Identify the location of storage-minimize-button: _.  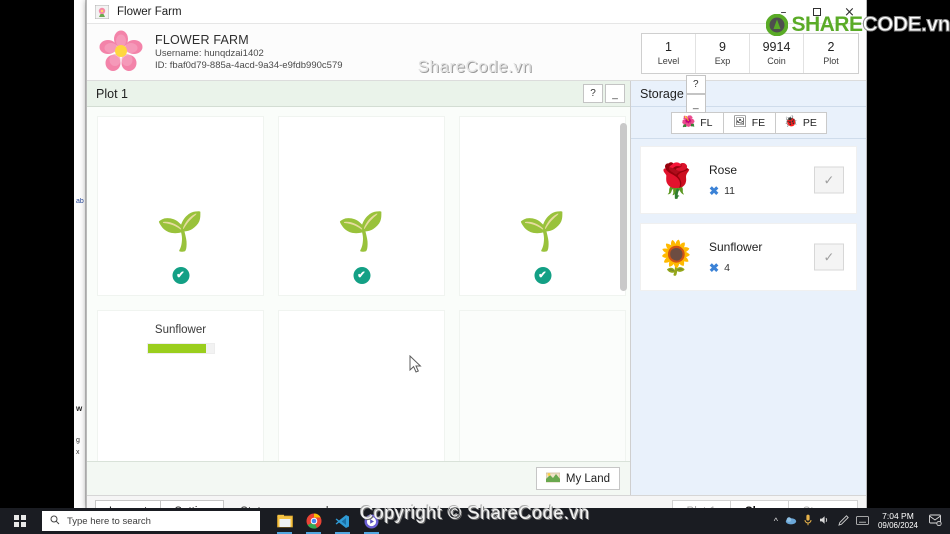
(695, 103).